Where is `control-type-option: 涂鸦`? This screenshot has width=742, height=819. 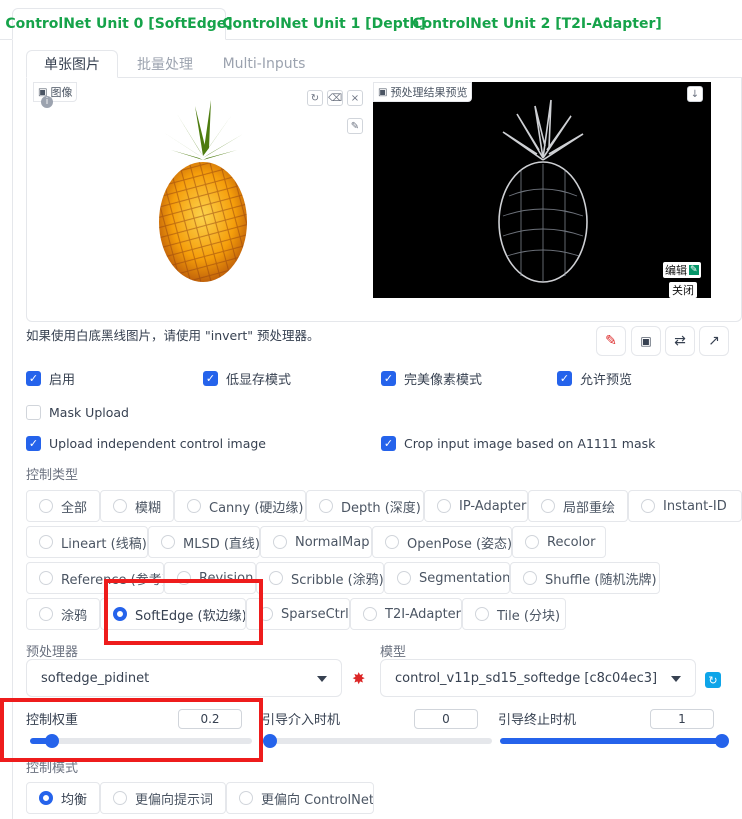
control-type-option: 涂鸦 is located at coordinates (63, 614).